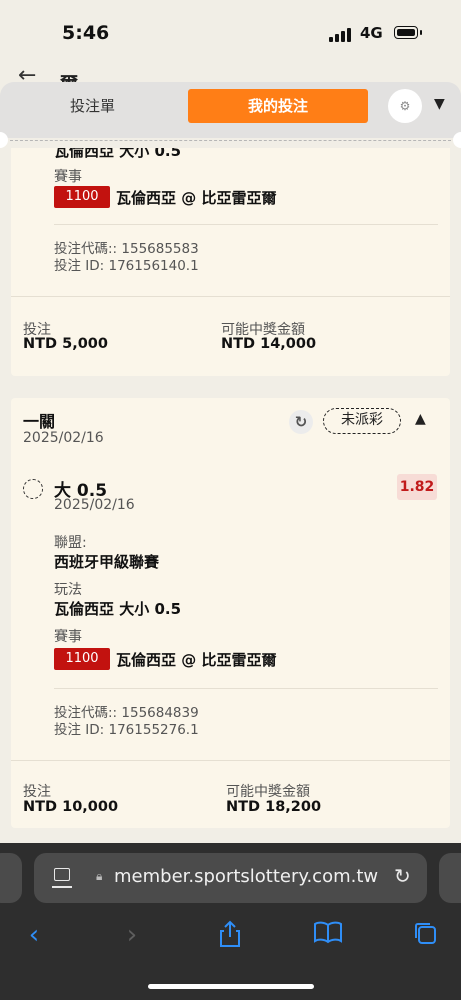  What do you see at coordinates (33, 489) in the screenshot?
I see `pending-status-icon` at bounding box center [33, 489].